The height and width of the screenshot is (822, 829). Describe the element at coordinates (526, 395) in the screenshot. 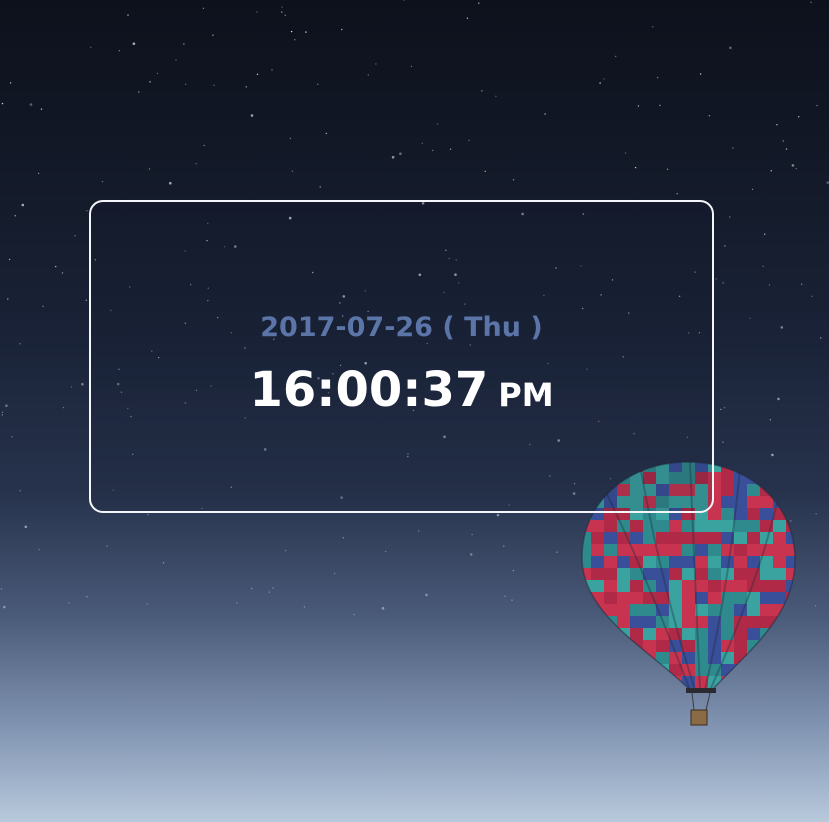

I see `ampm-indicator: PM` at that location.